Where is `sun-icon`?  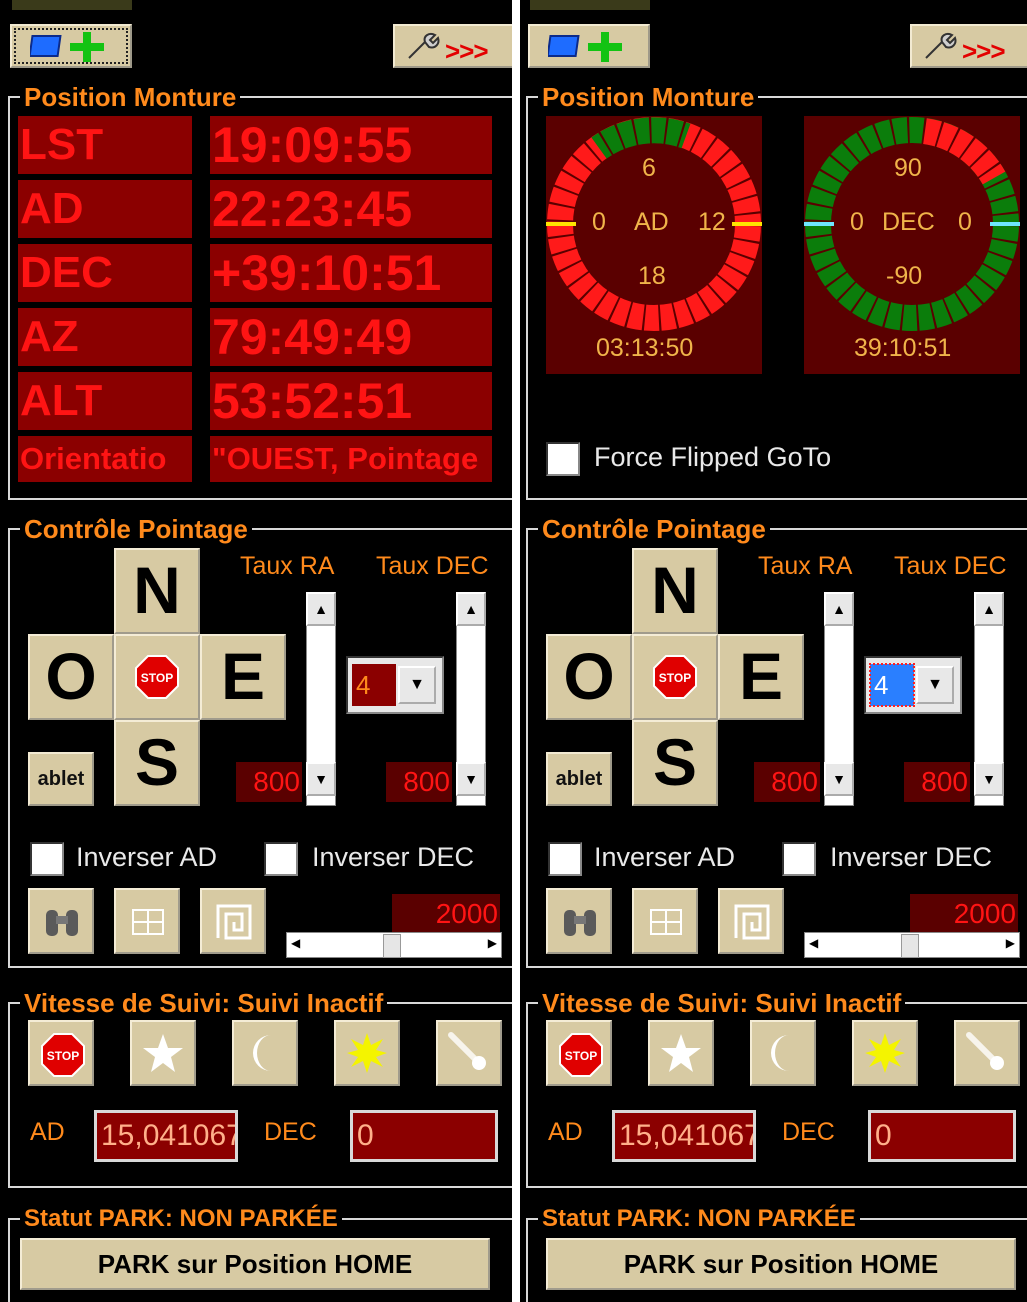
sun-icon is located at coordinates (885, 1053).